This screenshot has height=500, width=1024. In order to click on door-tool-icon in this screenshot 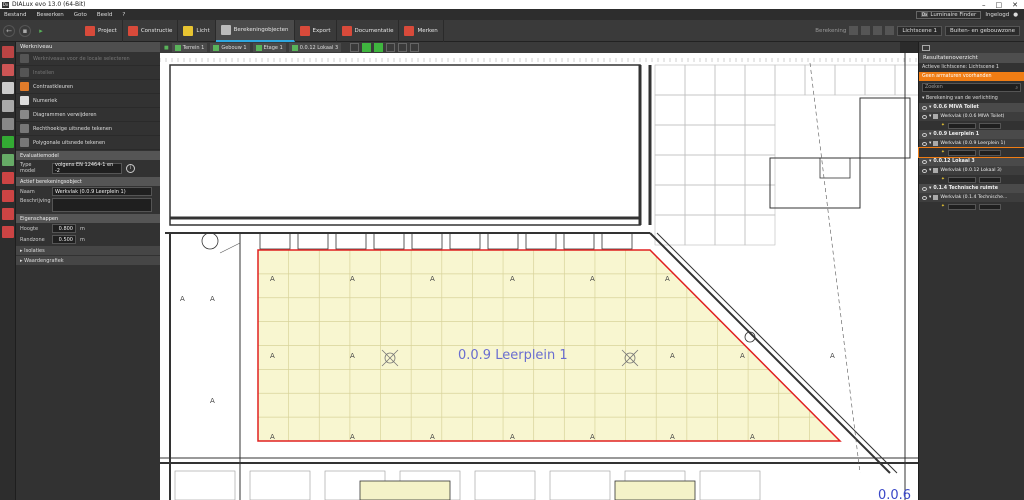, I will do `click(8, 106)`.